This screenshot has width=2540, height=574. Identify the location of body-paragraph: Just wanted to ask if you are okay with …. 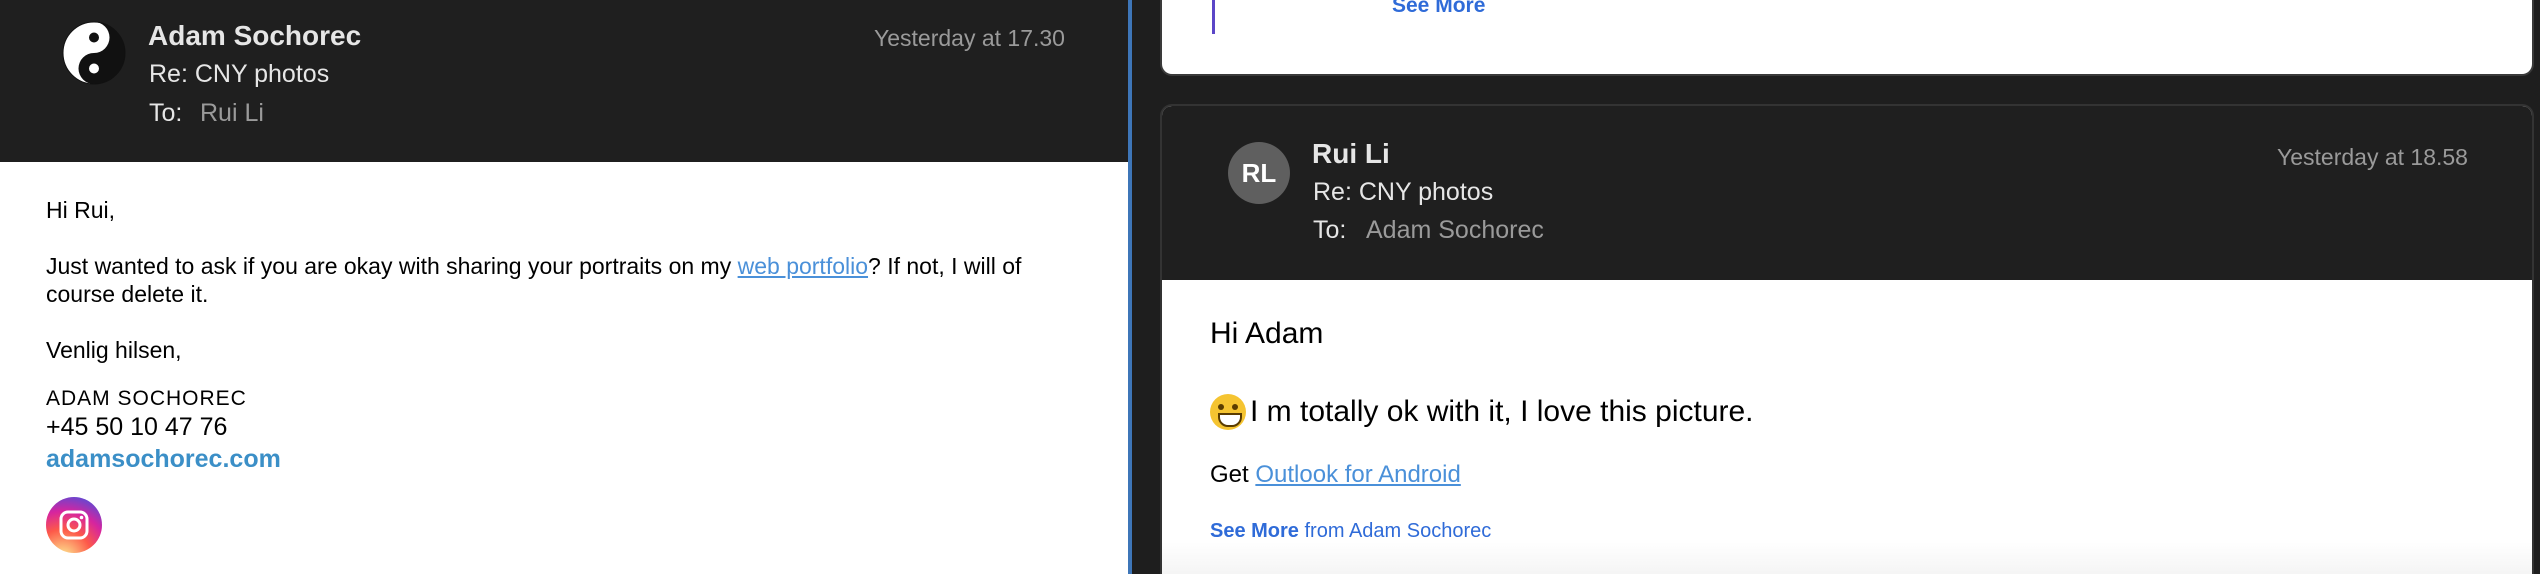
(566, 280).